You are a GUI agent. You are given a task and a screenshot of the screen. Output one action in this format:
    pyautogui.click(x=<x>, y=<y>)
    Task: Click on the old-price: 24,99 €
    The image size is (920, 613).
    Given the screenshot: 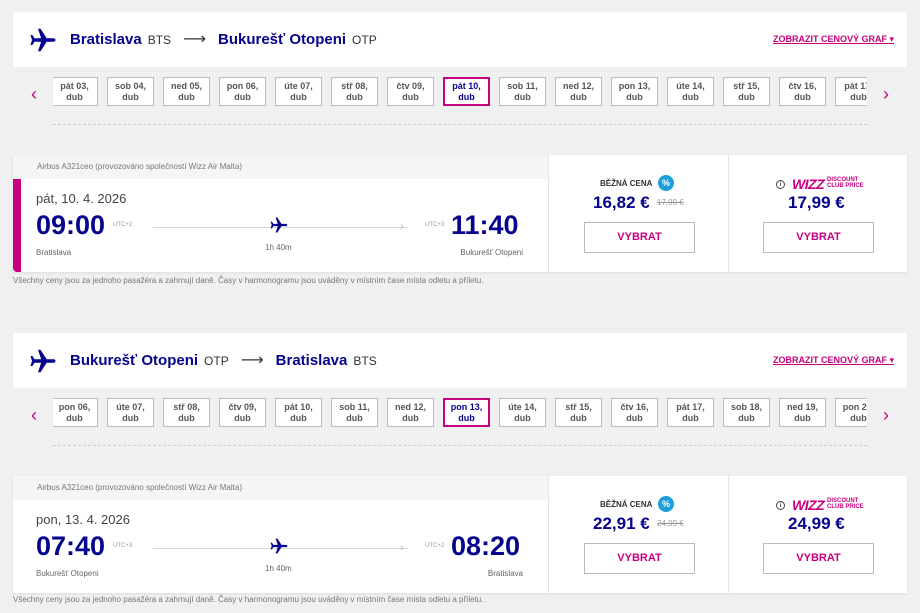 What is the action you would take?
    pyautogui.click(x=670, y=523)
    